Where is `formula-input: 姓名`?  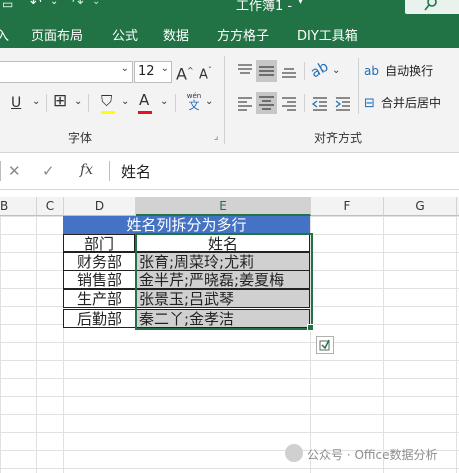
formula-input: 姓名 is located at coordinates (136, 171).